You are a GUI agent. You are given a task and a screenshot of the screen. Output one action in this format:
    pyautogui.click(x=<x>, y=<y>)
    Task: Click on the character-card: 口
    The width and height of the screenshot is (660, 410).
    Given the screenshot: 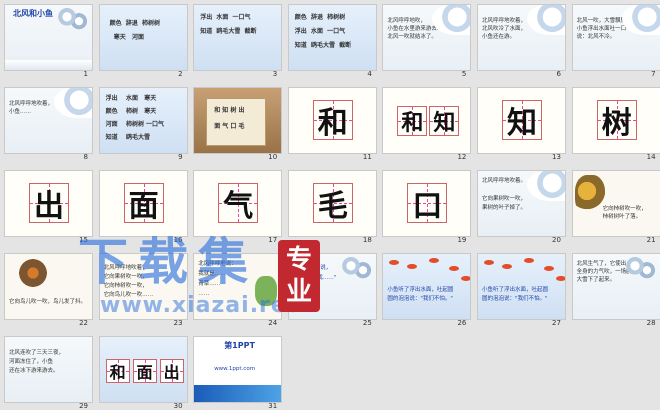 What is the action you would take?
    pyautogui.click(x=427, y=203)
    